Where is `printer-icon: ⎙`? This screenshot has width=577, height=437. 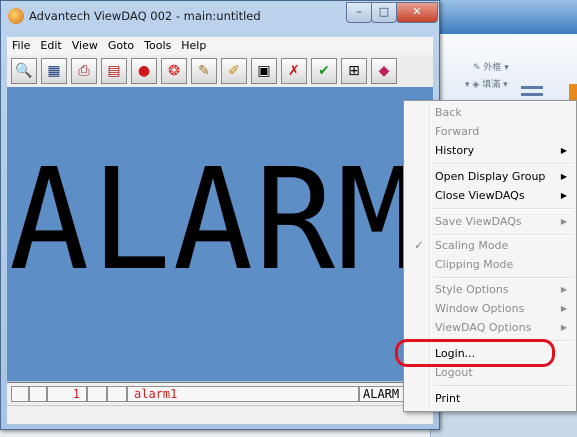 printer-icon: ⎙ is located at coordinates (84, 71).